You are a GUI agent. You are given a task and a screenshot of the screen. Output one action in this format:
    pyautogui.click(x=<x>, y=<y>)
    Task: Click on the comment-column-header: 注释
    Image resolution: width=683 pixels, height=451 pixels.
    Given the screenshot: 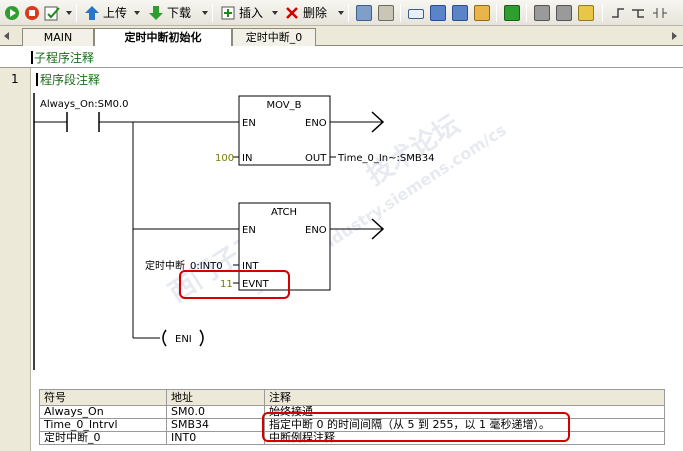 What is the action you would take?
    pyautogui.click(x=464, y=397)
    